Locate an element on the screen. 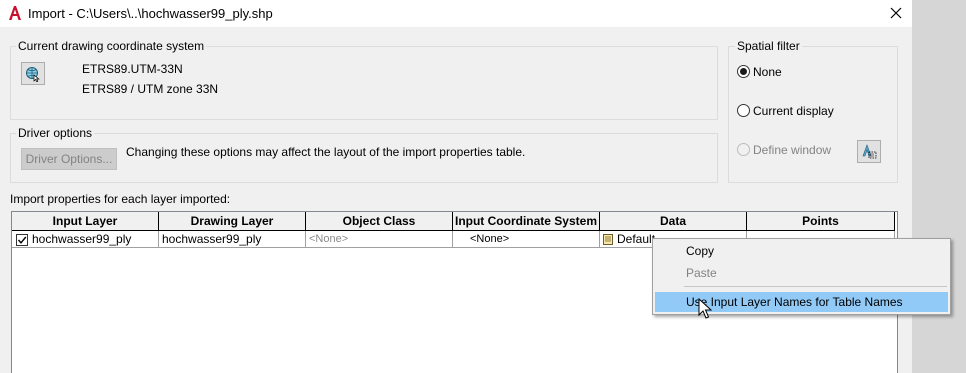 This screenshot has width=966, height=373. coordinate-system-button is located at coordinates (33, 73).